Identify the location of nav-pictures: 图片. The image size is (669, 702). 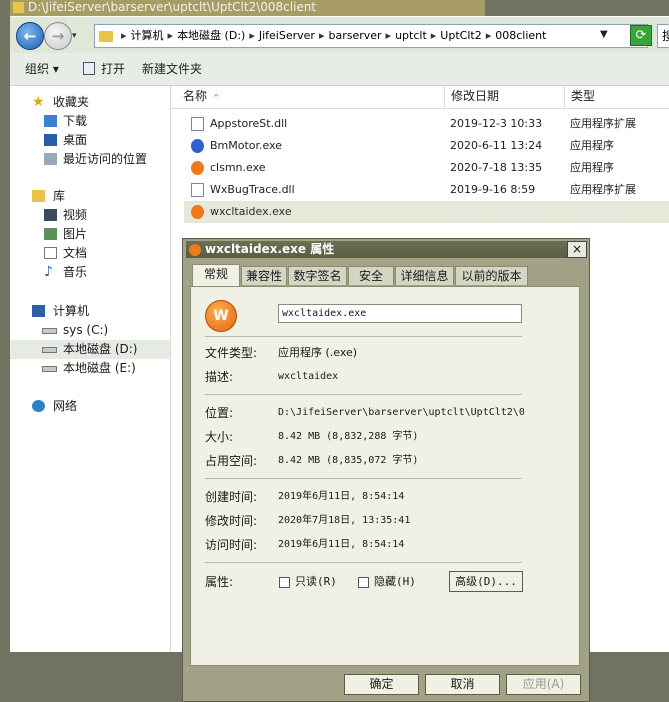
(90, 234).